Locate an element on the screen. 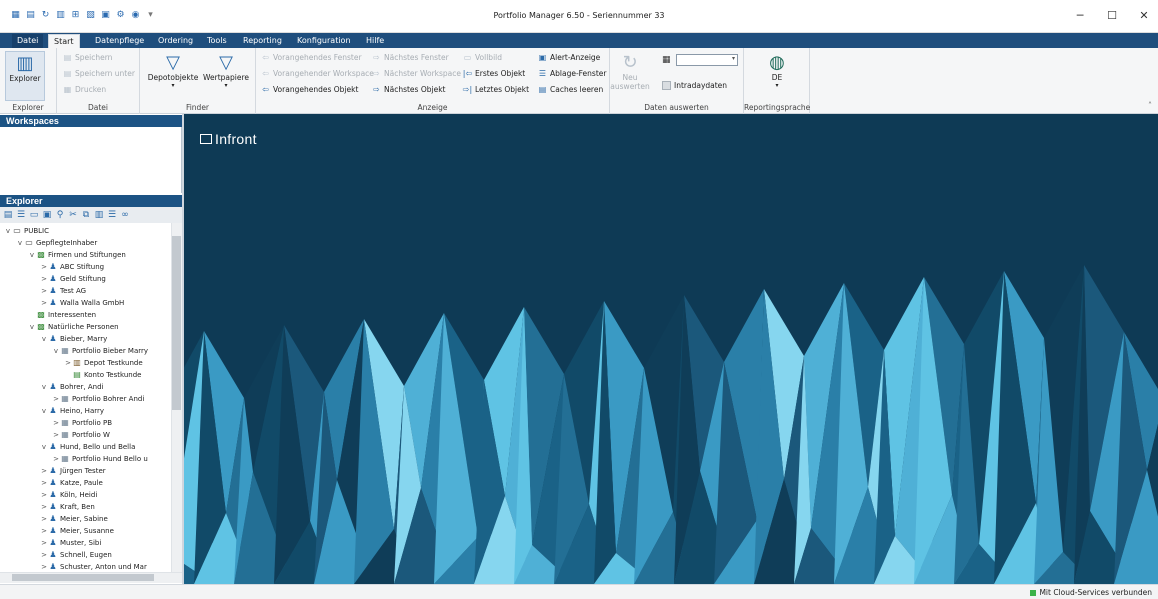 The image size is (1158, 599). ablage-fenster-button: ☰ Ablage-Fenster is located at coordinates (572, 73).